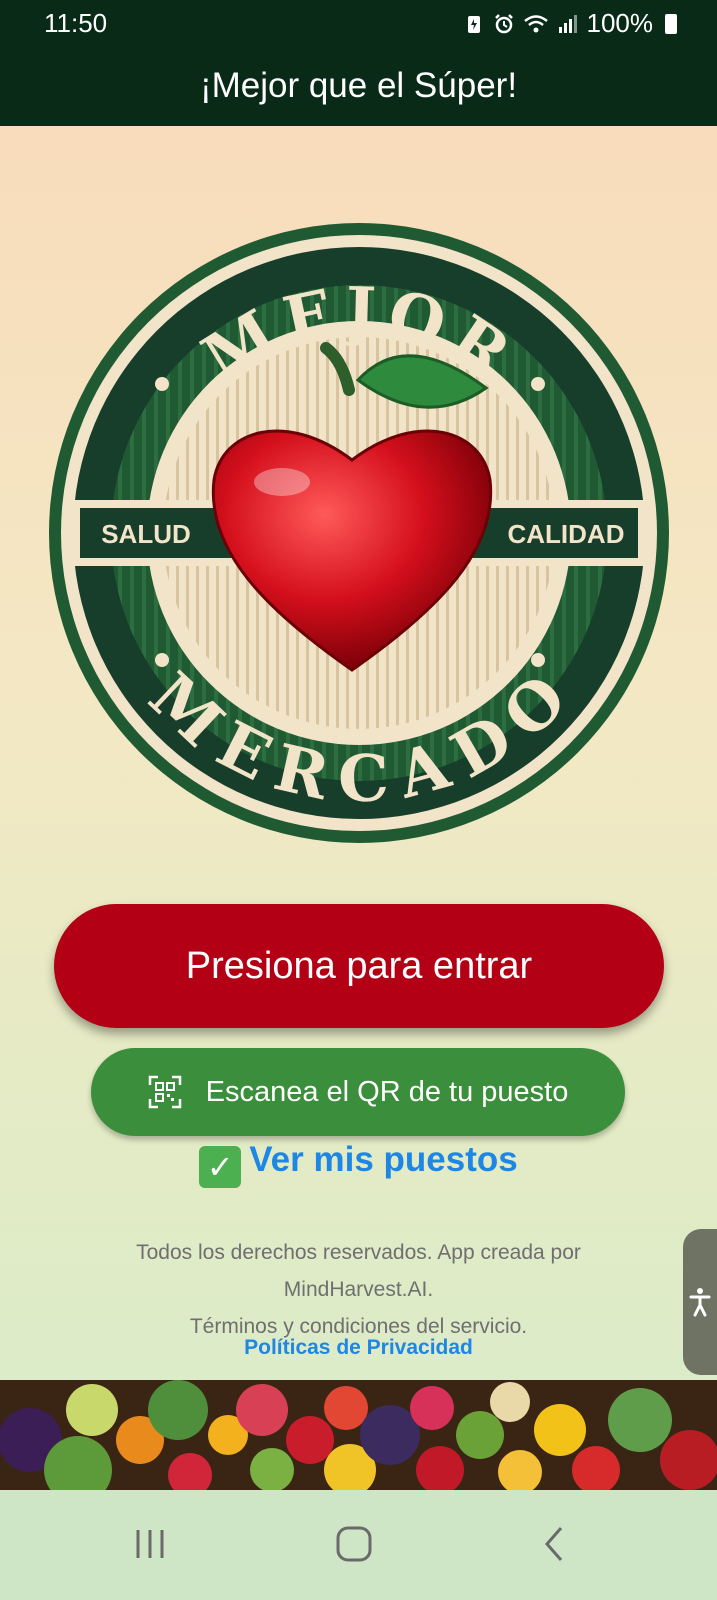 The height and width of the screenshot is (1600, 717). I want to click on signal-icon, so click(567, 23).